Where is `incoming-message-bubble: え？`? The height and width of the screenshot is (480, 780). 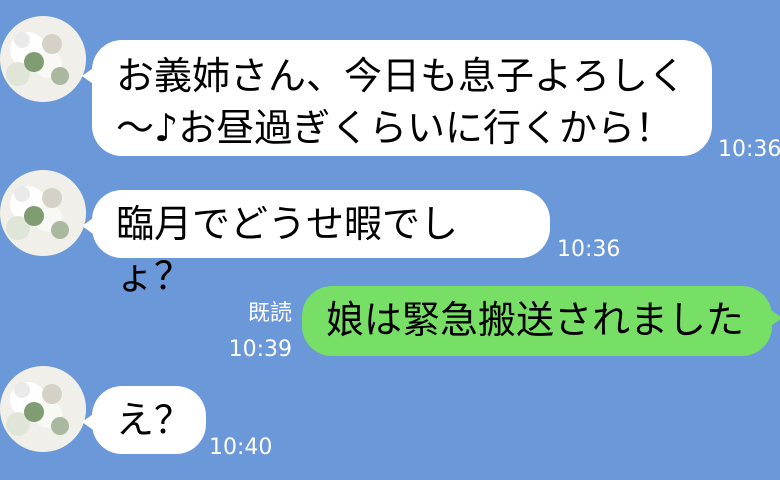 incoming-message-bubble: え？ is located at coordinates (144, 420).